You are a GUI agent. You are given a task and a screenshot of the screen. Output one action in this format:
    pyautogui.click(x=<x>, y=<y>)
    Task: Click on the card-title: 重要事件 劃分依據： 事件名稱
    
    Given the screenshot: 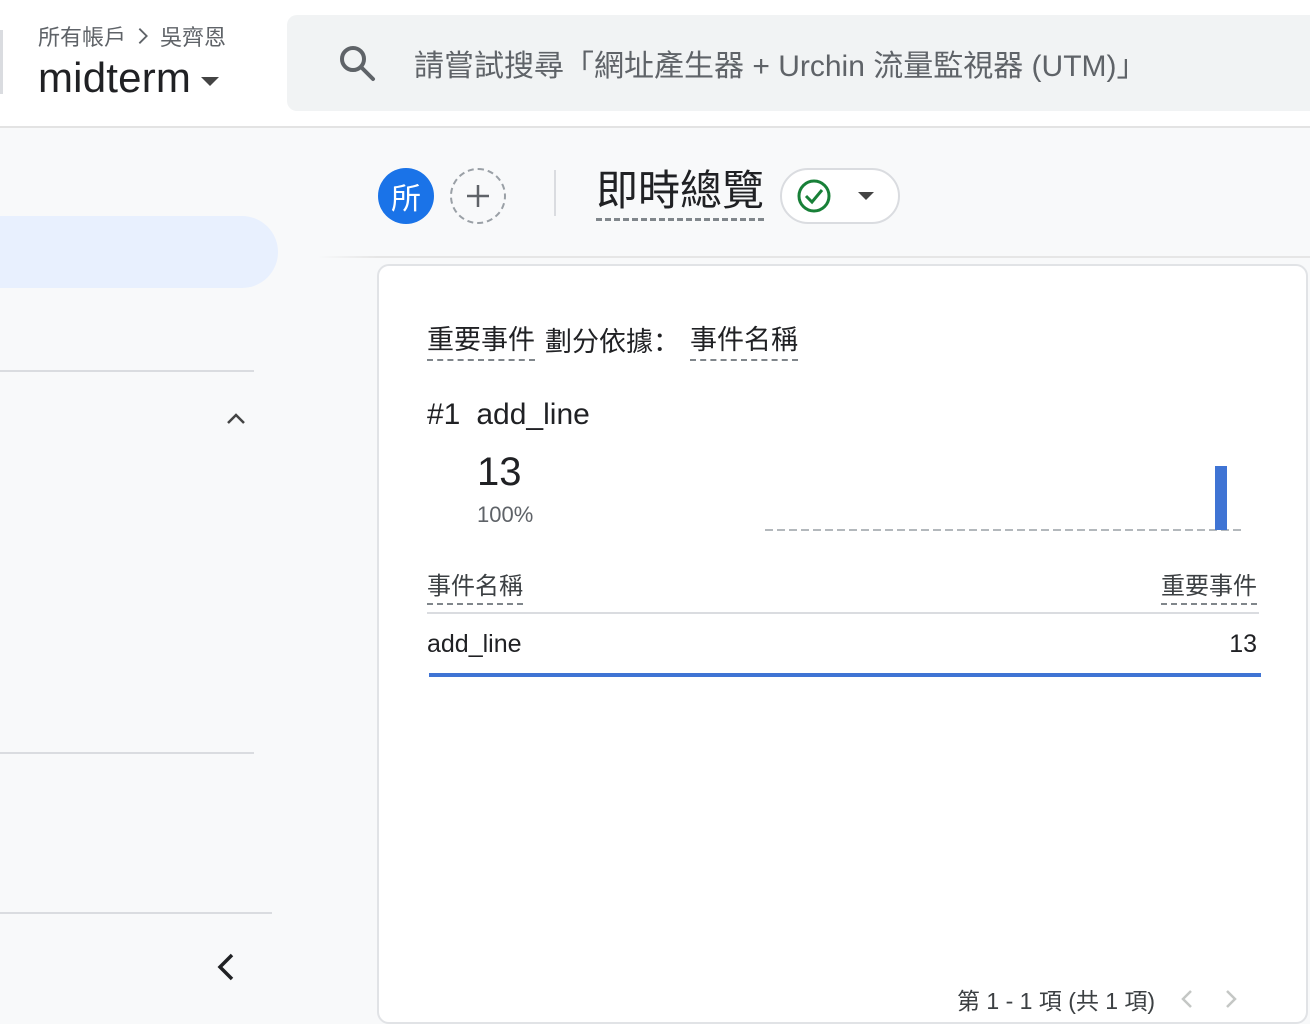 What is the action you would take?
    pyautogui.click(x=612, y=339)
    